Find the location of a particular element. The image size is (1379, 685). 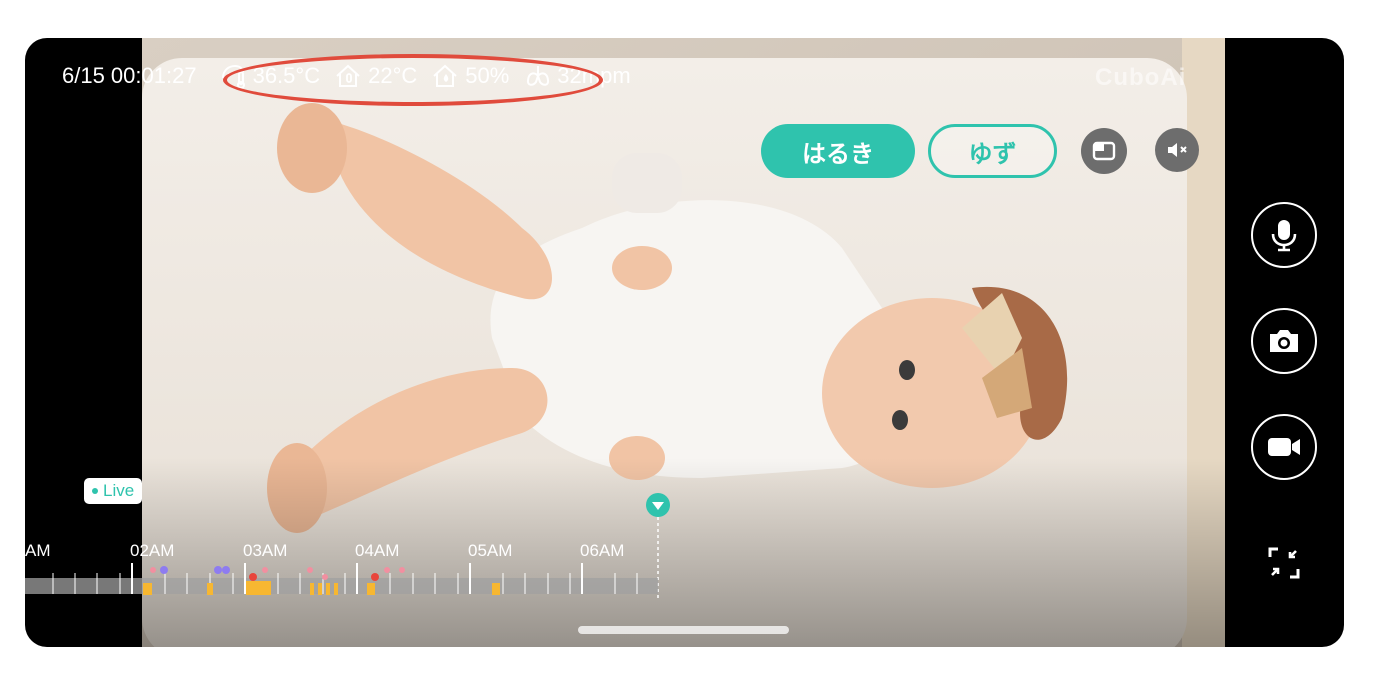

collapse-icon is located at coordinates (1284, 563).